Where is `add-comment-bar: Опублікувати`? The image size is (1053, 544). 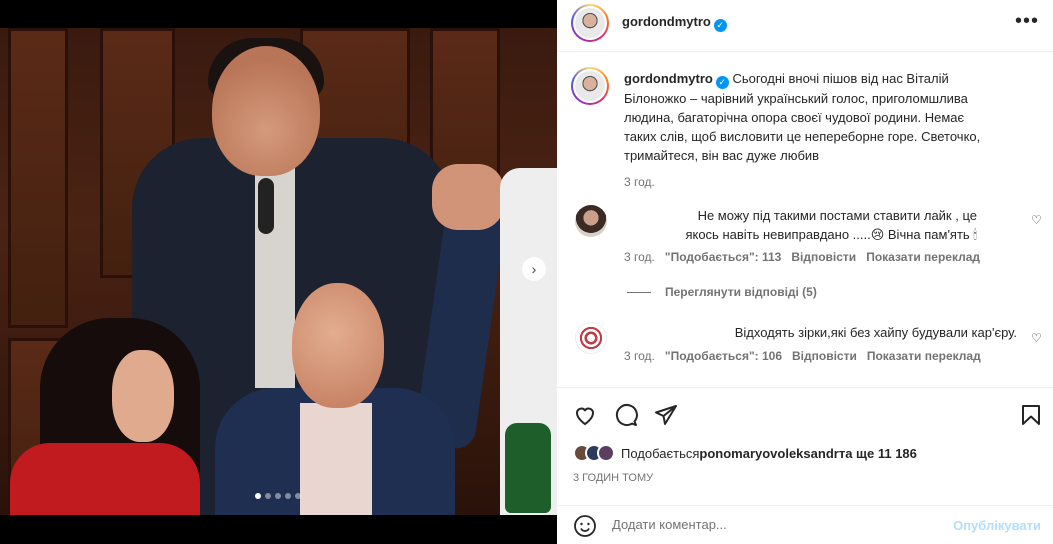
add-comment-bar: Опублікувати is located at coordinates (805, 524).